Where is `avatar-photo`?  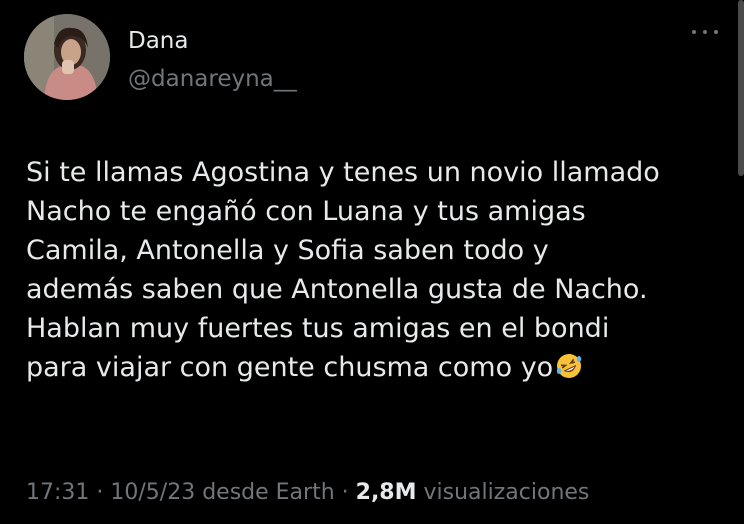 avatar-photo is located at coordinates (67, 57).